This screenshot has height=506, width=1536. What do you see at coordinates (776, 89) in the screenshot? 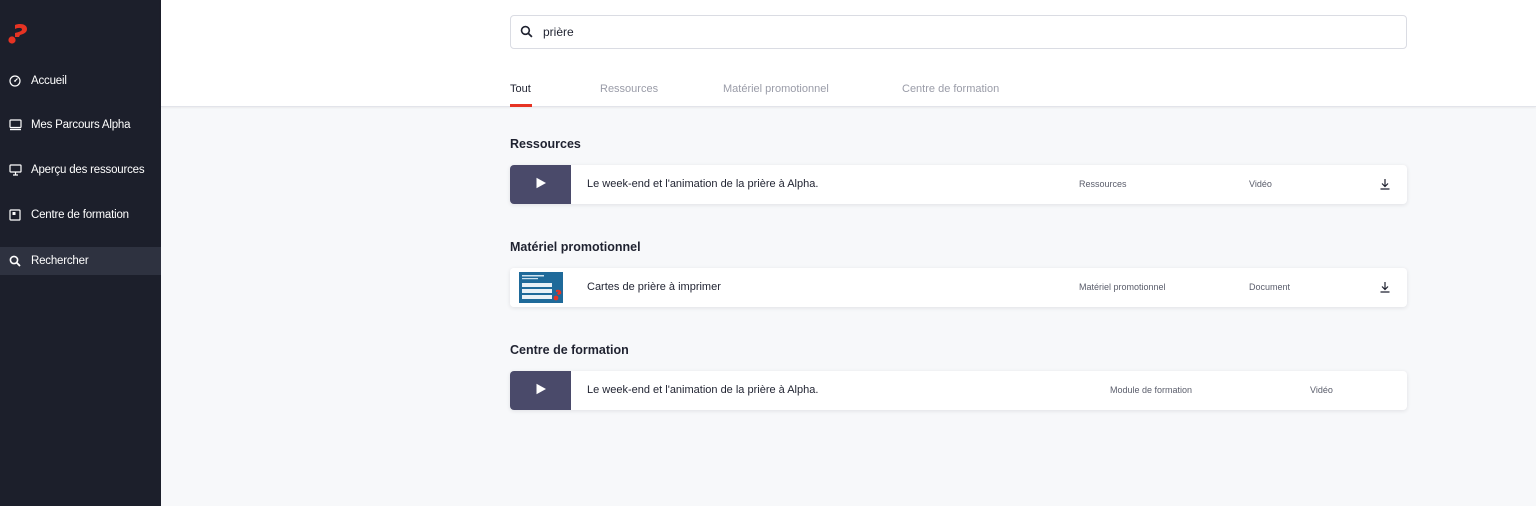
I see `tab-materiel-promotionnel: Matériel promotionnel` at bounding box center [776, 89].